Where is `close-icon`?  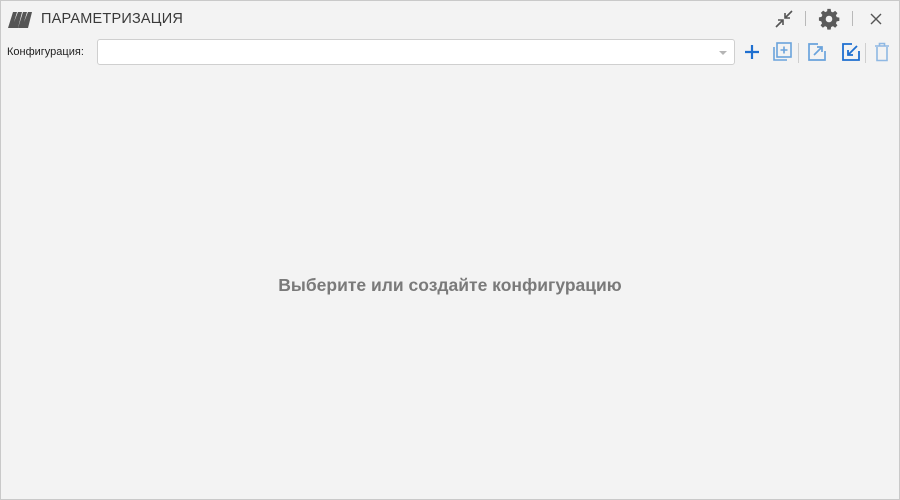
close-icon is located at coordinates (876, 19).